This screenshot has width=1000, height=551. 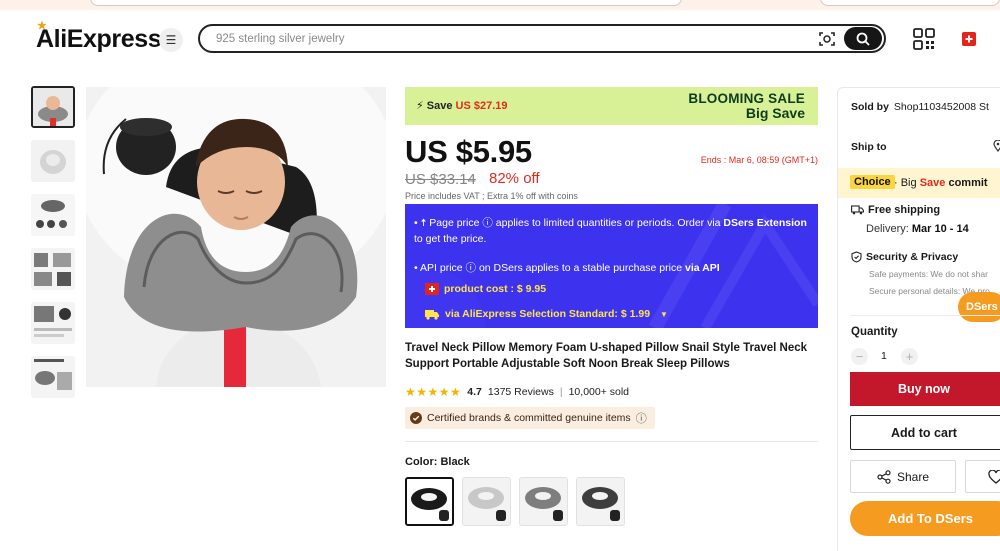 What do you see at coordinates (869, 147) in the screenshot?
I see `ship-to-label: Ship to` at bounding box center [869, 147].